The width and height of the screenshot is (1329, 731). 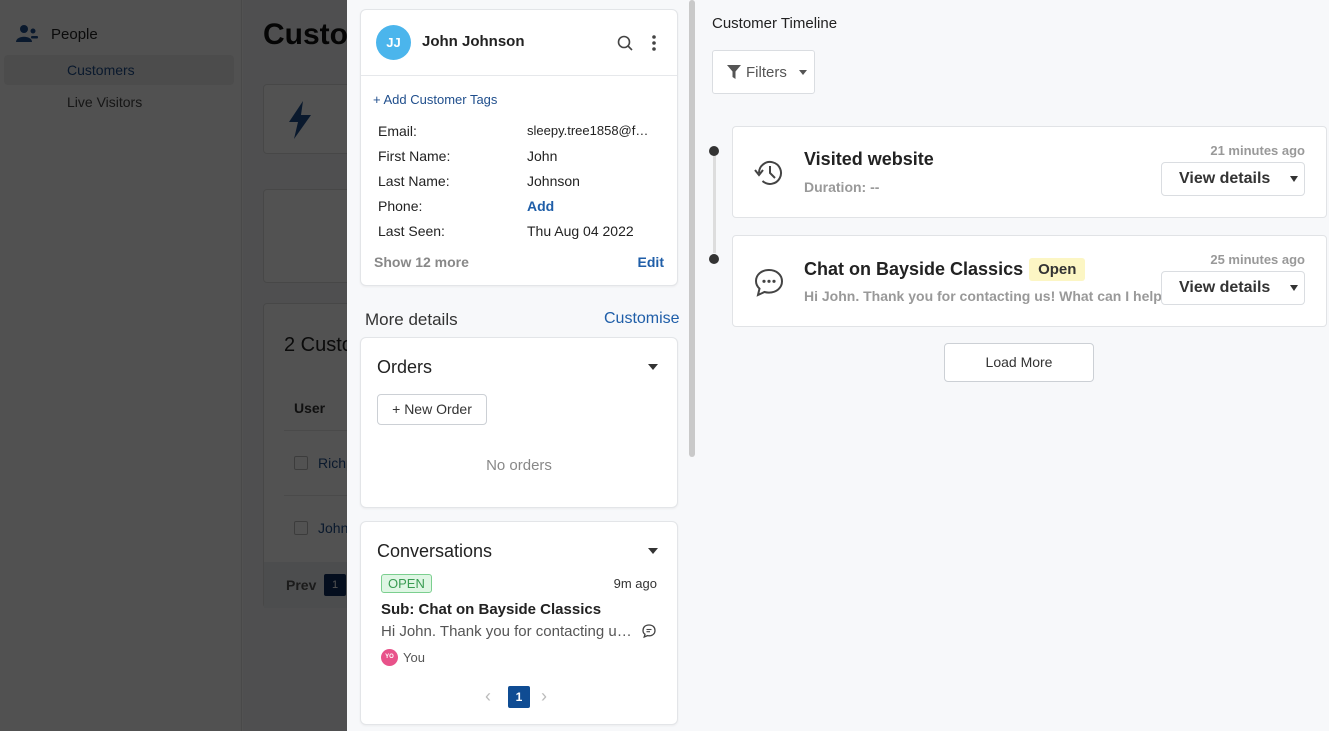 I want to click on history-icon, so click(x=768, y=172).